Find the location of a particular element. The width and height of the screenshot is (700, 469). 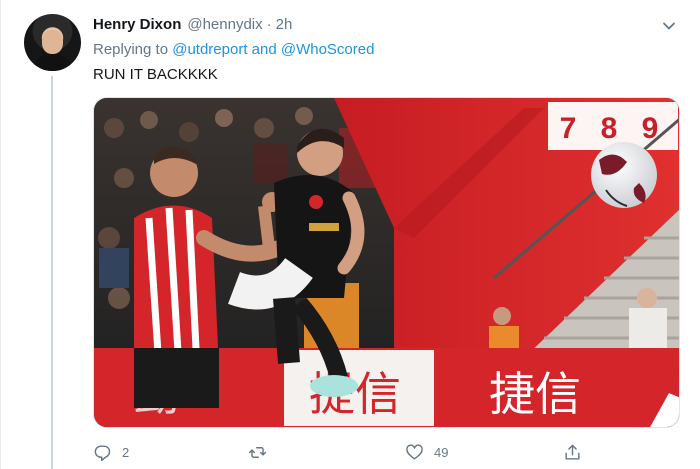

ad-text-3: 捷信 is located at coordinates (535, 394).